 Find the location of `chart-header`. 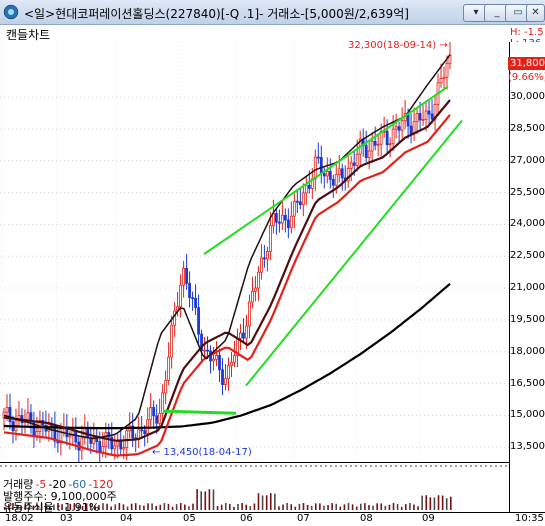

chart-header is located at coordinates (272, 33).